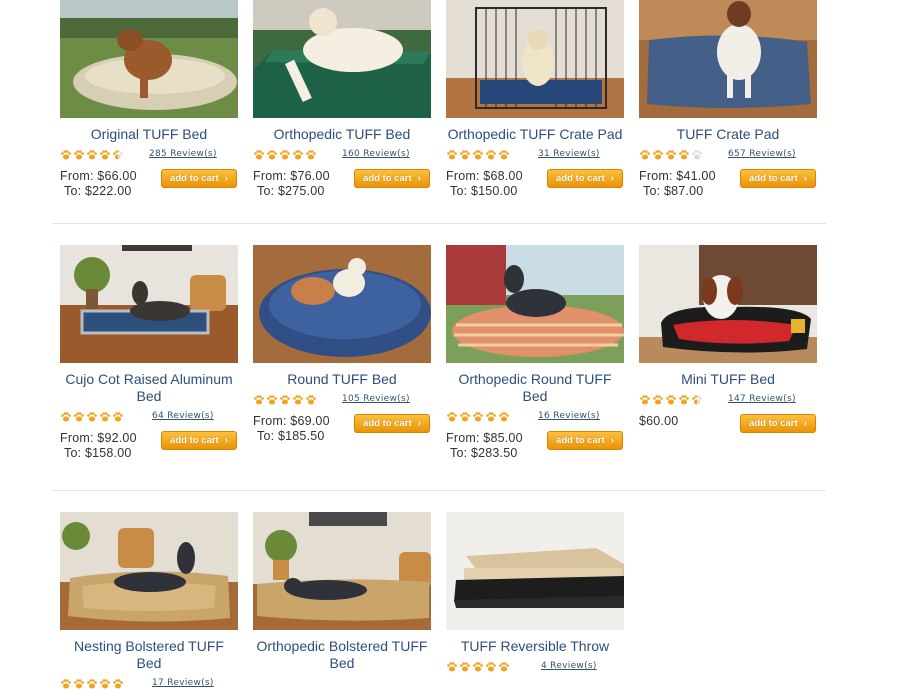 The width and height of the screenshot is (900, 692). Describe the element at coordinates (376, 154) in the screenshot. I see `reviews-link: 160 Review(s)` at that location.